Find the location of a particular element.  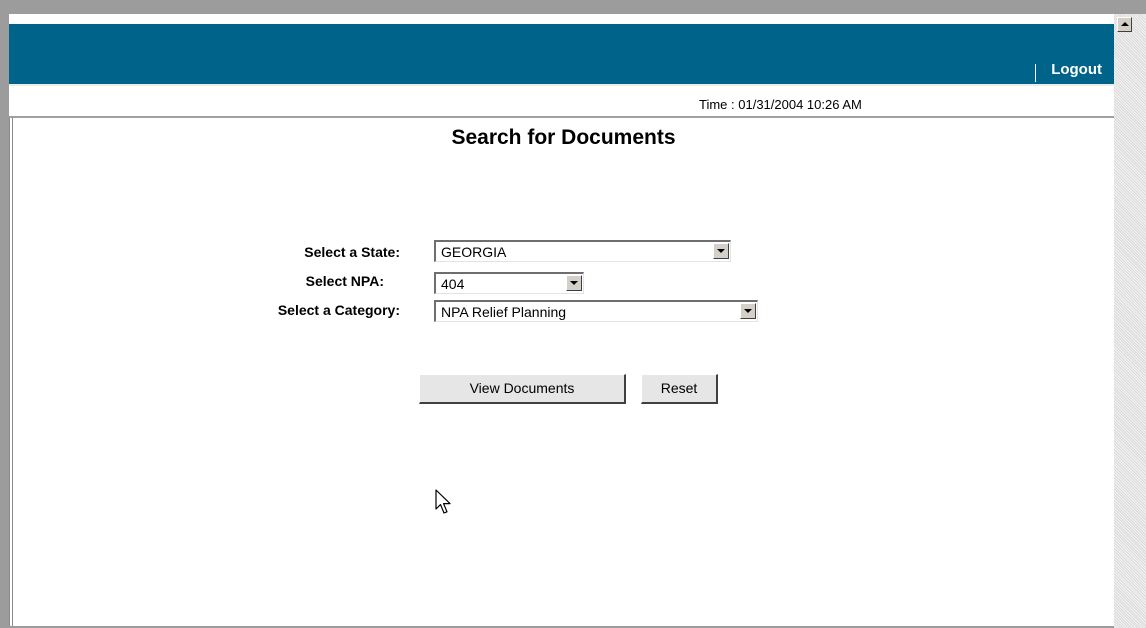

category-select-value: NPA Relief Planning is located at coordinates (504, 312).